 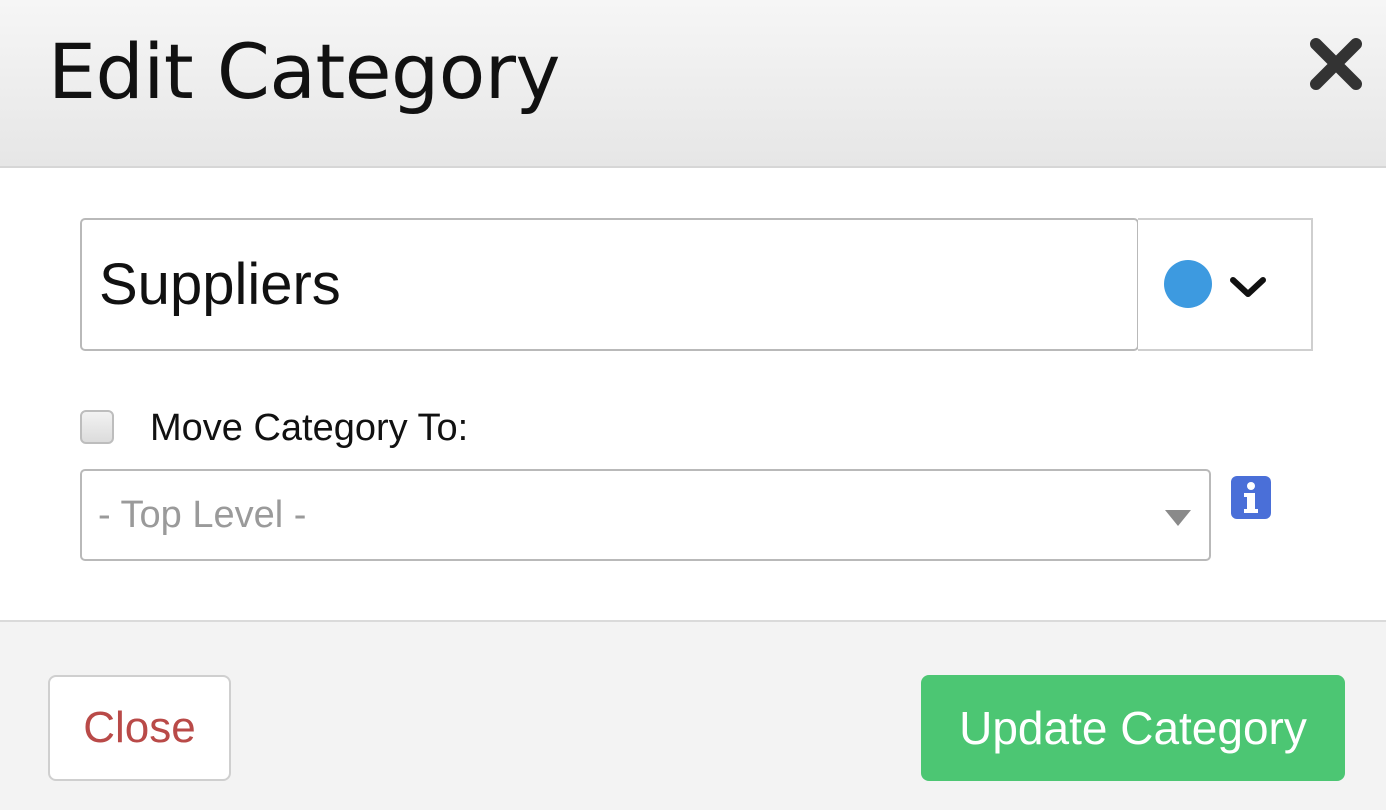 What do you see at coordinates (609, 284) in the screenshot?
I see `category-name-input` at bounding box center [609, 284].